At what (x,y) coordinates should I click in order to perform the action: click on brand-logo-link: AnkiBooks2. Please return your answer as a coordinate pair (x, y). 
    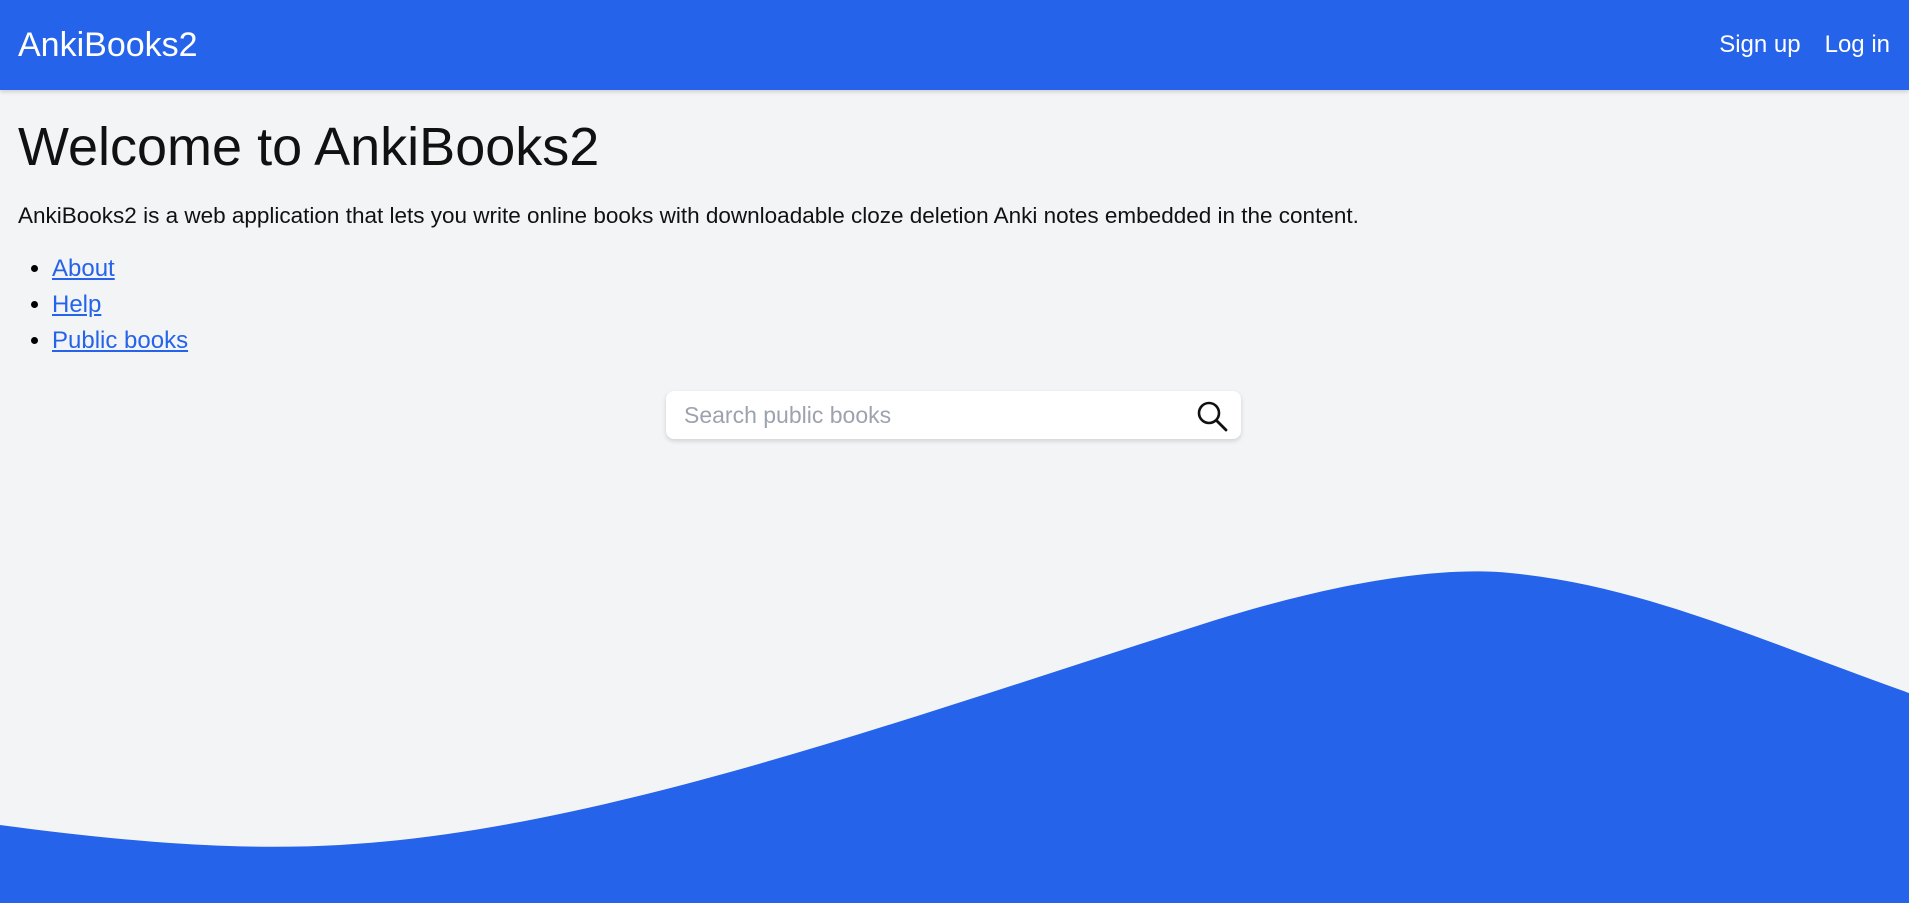
    Looking at the image, I should click on (108, 45).